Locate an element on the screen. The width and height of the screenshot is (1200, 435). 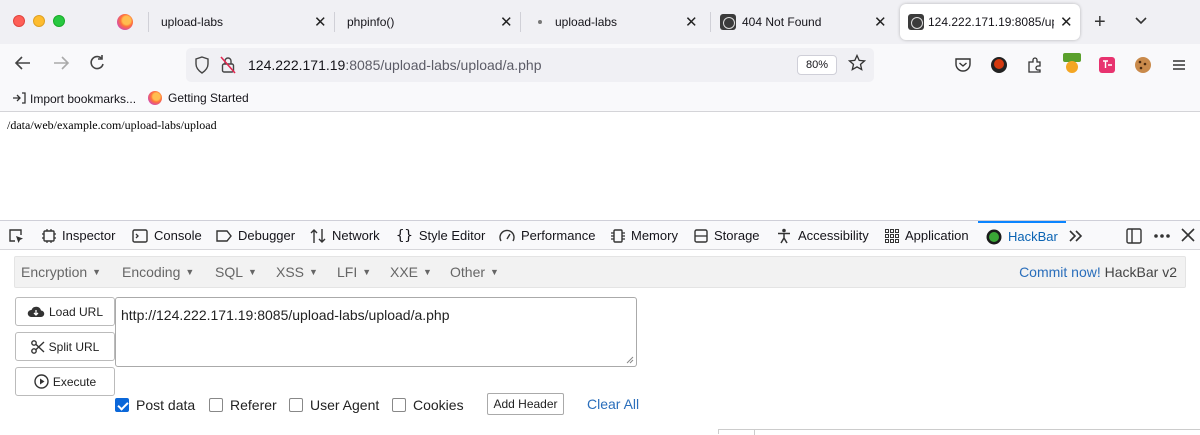
menu-encoding: Encoding ▼ is located at coordinates (158, 272).